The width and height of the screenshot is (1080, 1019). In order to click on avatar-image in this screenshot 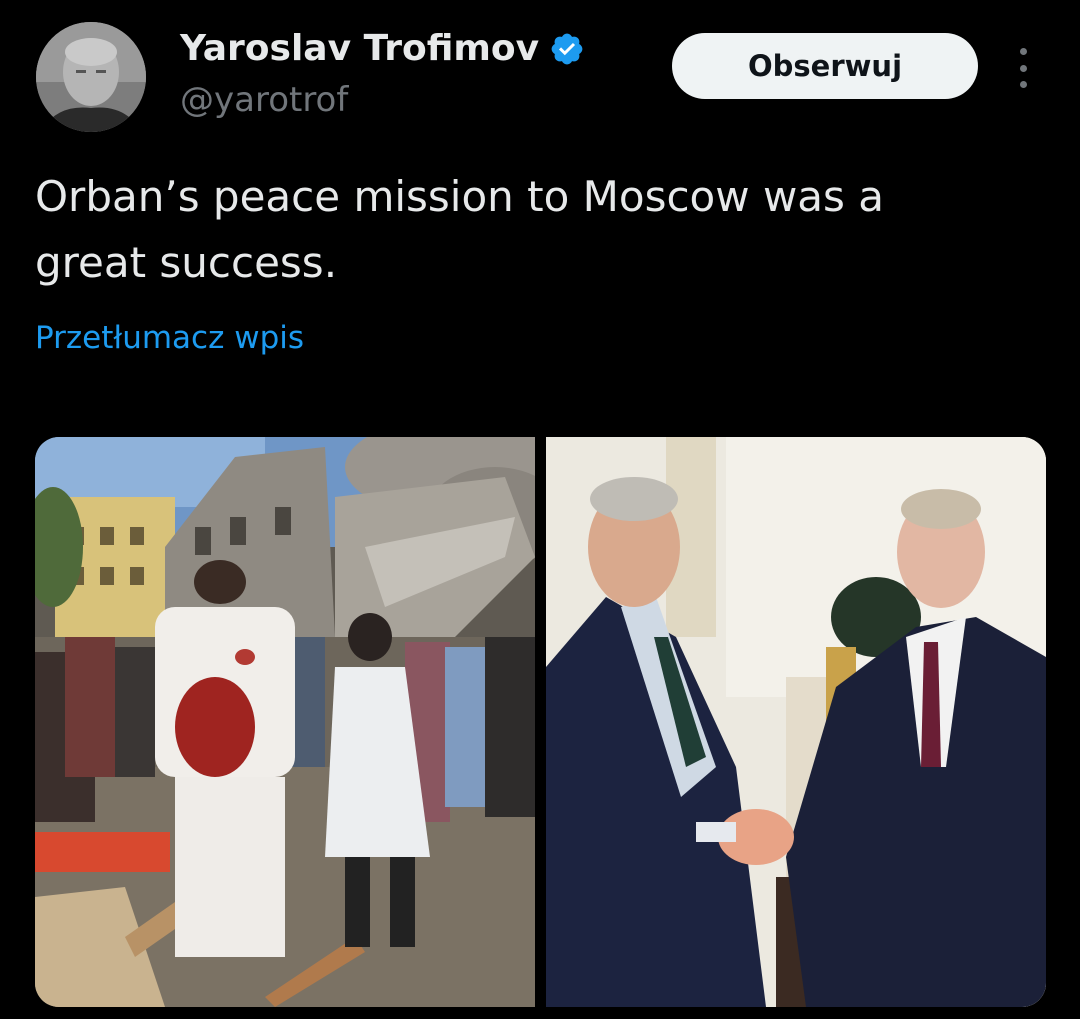, I will do `click(91, 77)`.